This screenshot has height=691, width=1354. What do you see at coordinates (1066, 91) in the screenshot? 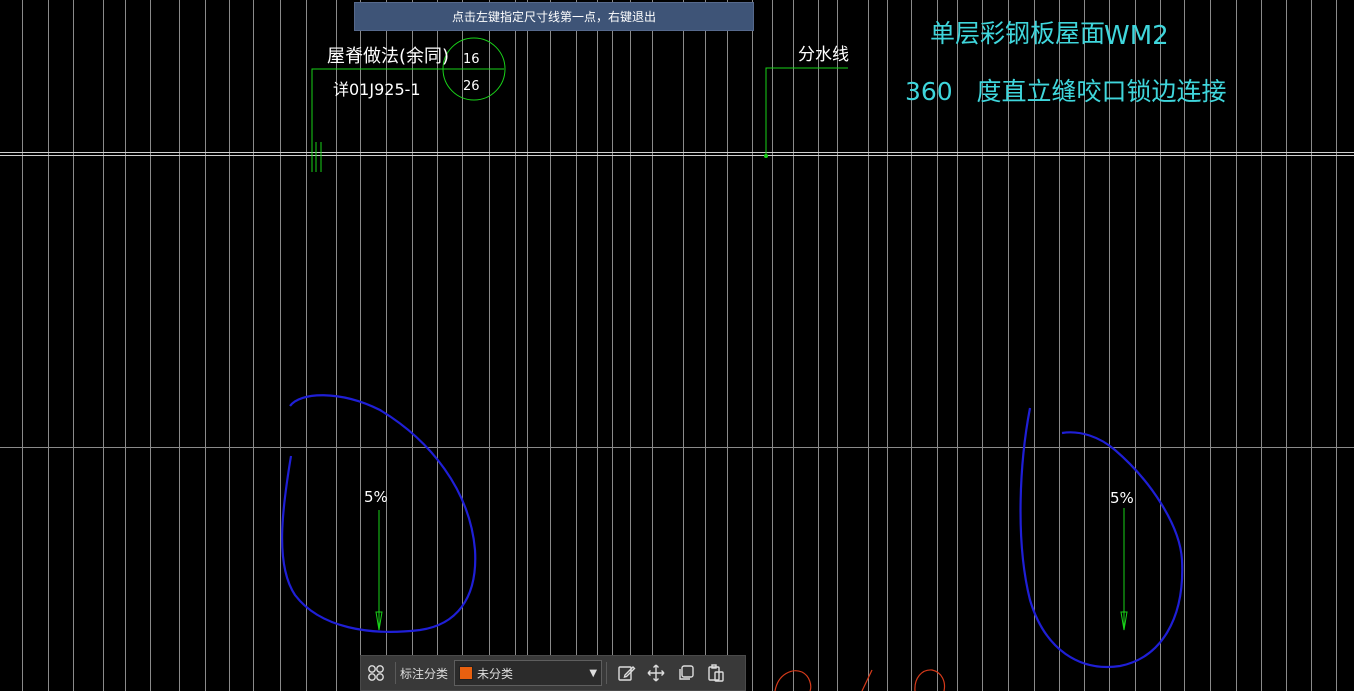
I see `seam-spec-text: 360 度直立缝咬口锁边连接` at bounding box center [1066, 91].